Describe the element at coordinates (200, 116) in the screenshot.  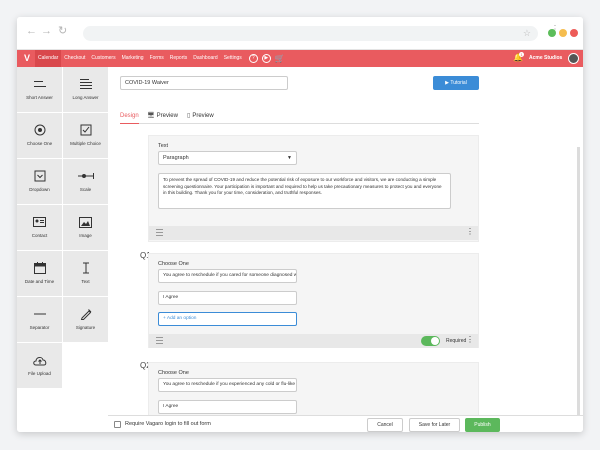
I see `tab-preview-mobile: ▯ Preview` at that location.